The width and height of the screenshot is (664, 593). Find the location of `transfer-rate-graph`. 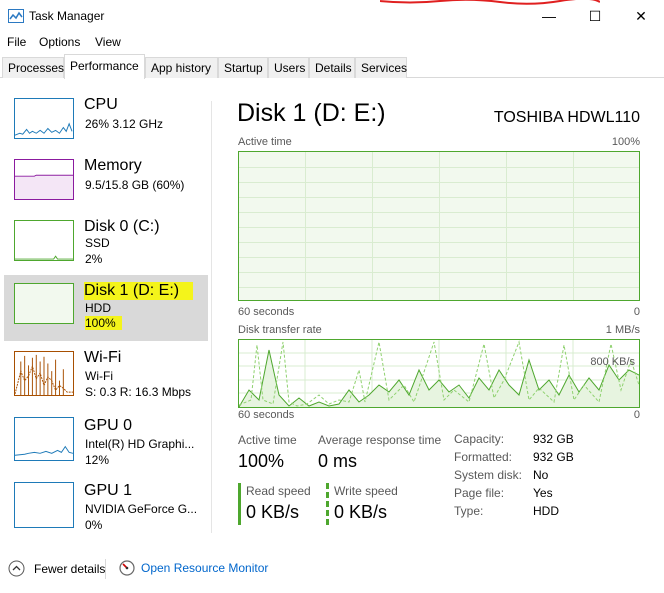

transfer-rate-graph is located at coordinates (439, 373).